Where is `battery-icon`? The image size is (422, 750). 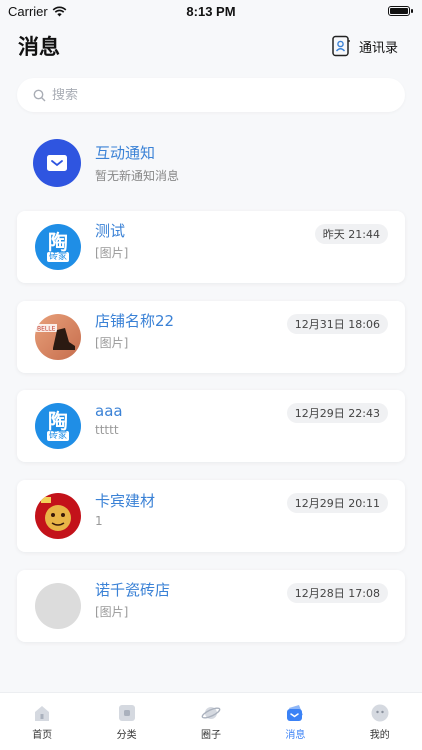 battery-icon is located at coordinates (400, 11).